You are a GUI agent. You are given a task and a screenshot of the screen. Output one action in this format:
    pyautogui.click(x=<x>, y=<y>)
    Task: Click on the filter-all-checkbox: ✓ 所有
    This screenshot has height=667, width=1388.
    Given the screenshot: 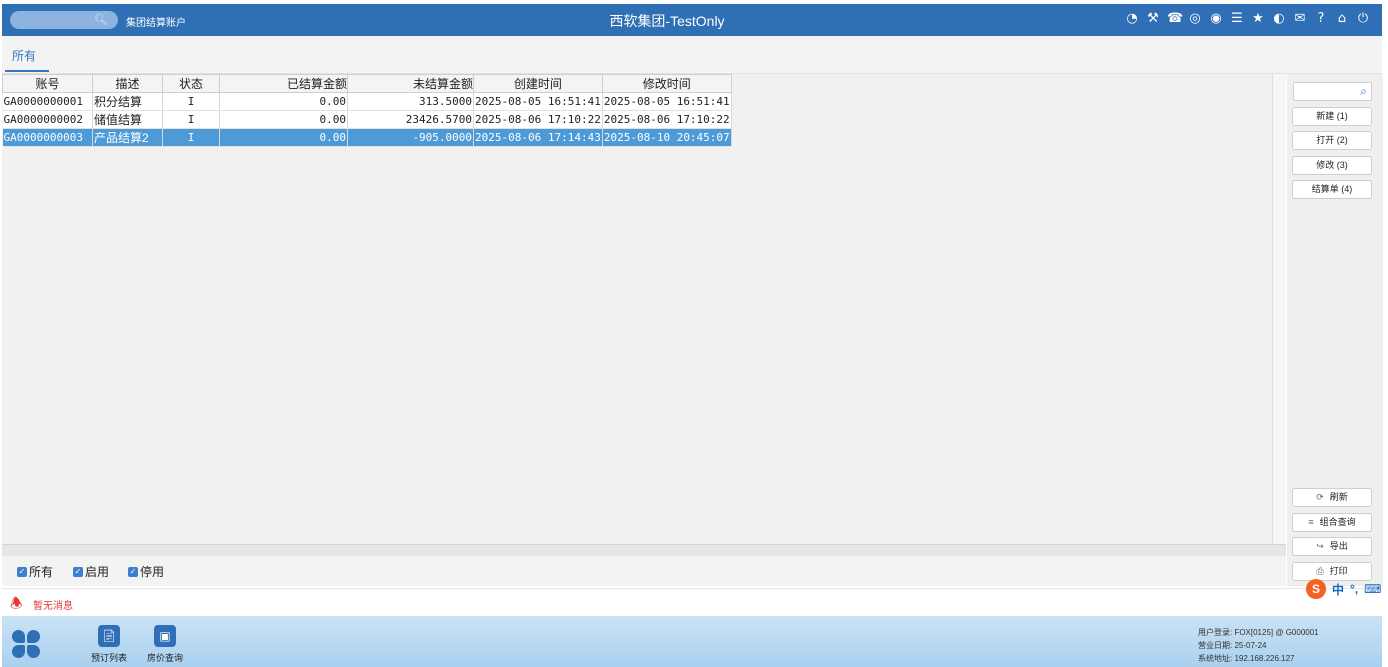 What is the action you would take?
    pyautogui.click(x=35, y=571)
    